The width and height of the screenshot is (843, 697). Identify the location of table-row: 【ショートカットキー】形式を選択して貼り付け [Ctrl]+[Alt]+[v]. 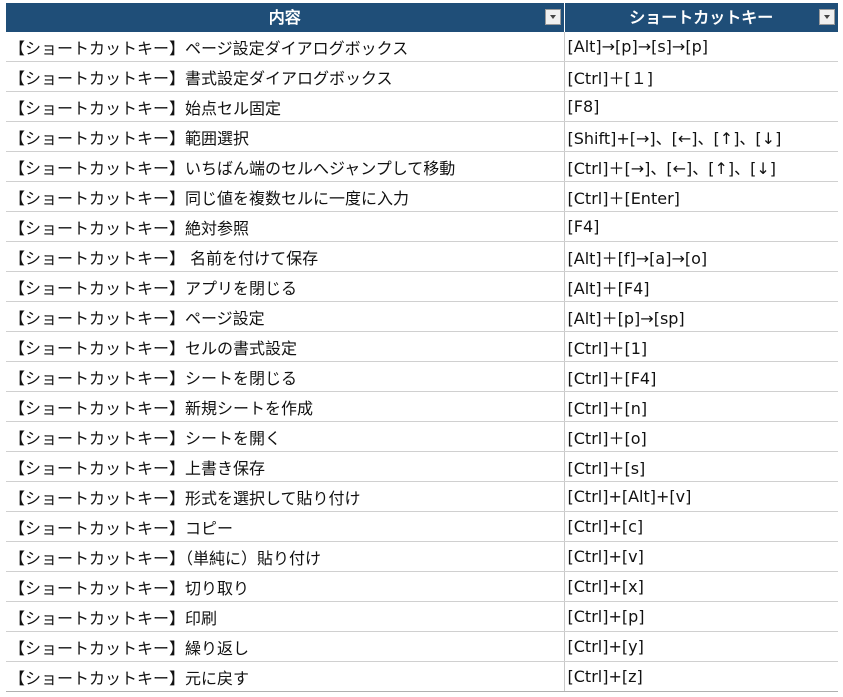
(422, 496).